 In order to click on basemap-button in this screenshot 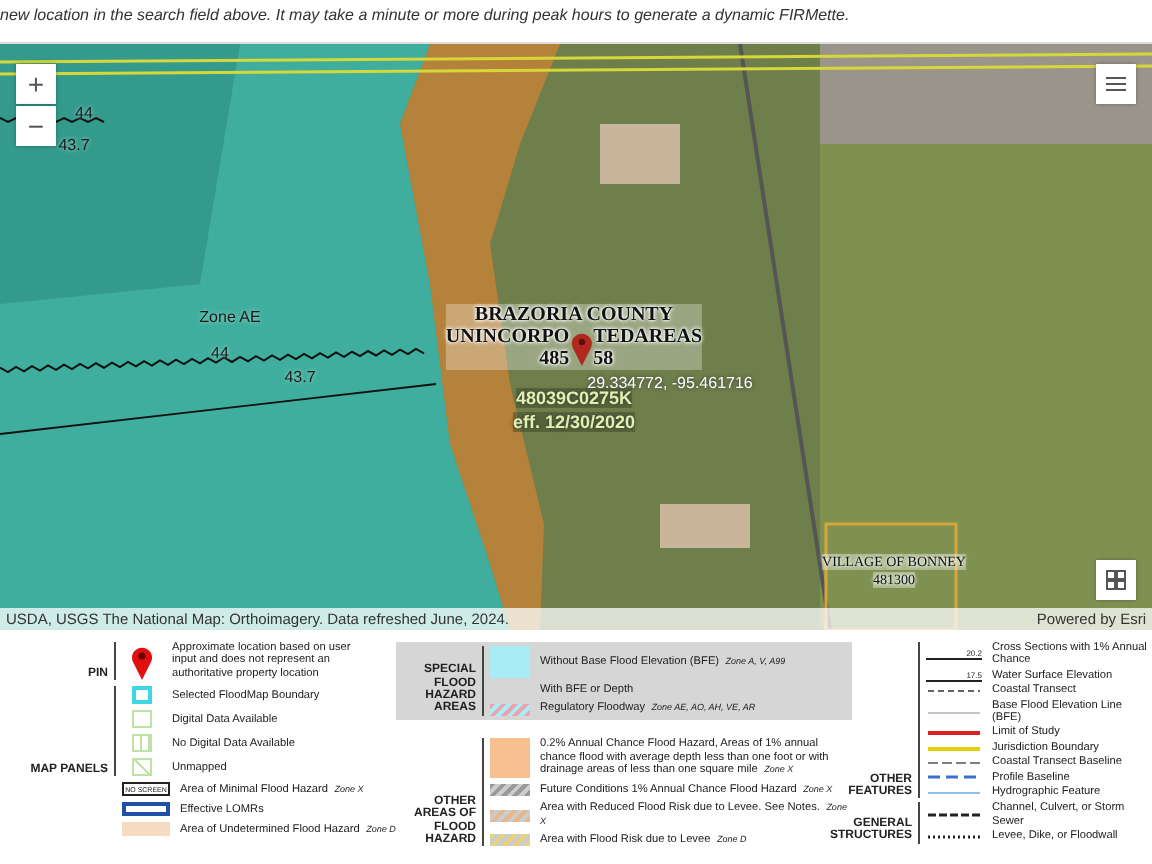, I will do `click(1116, 580)`.